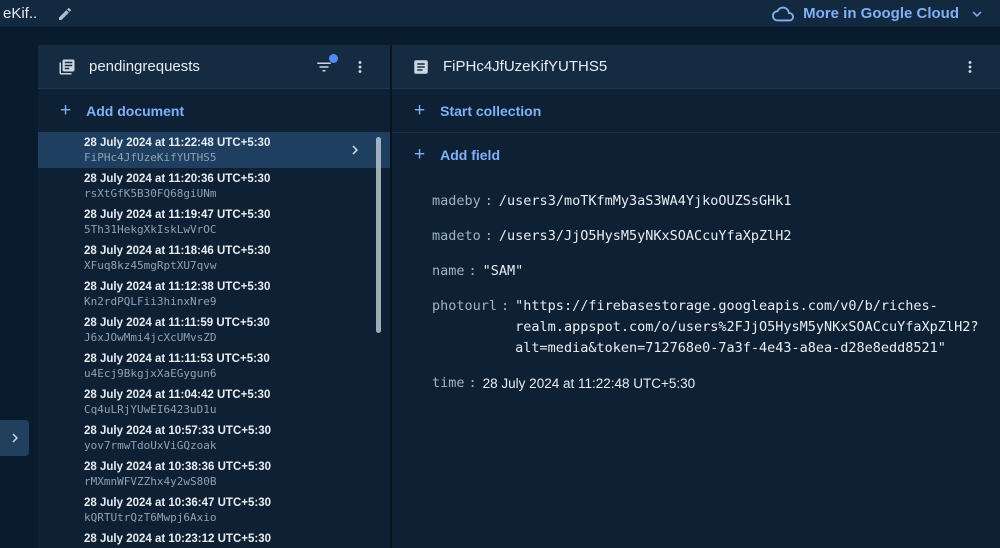 This screenshot has height=548, width=1000. Describe the element at coordinates (456, 236) in the screenshot. I see `field-key: madeto` at that location.